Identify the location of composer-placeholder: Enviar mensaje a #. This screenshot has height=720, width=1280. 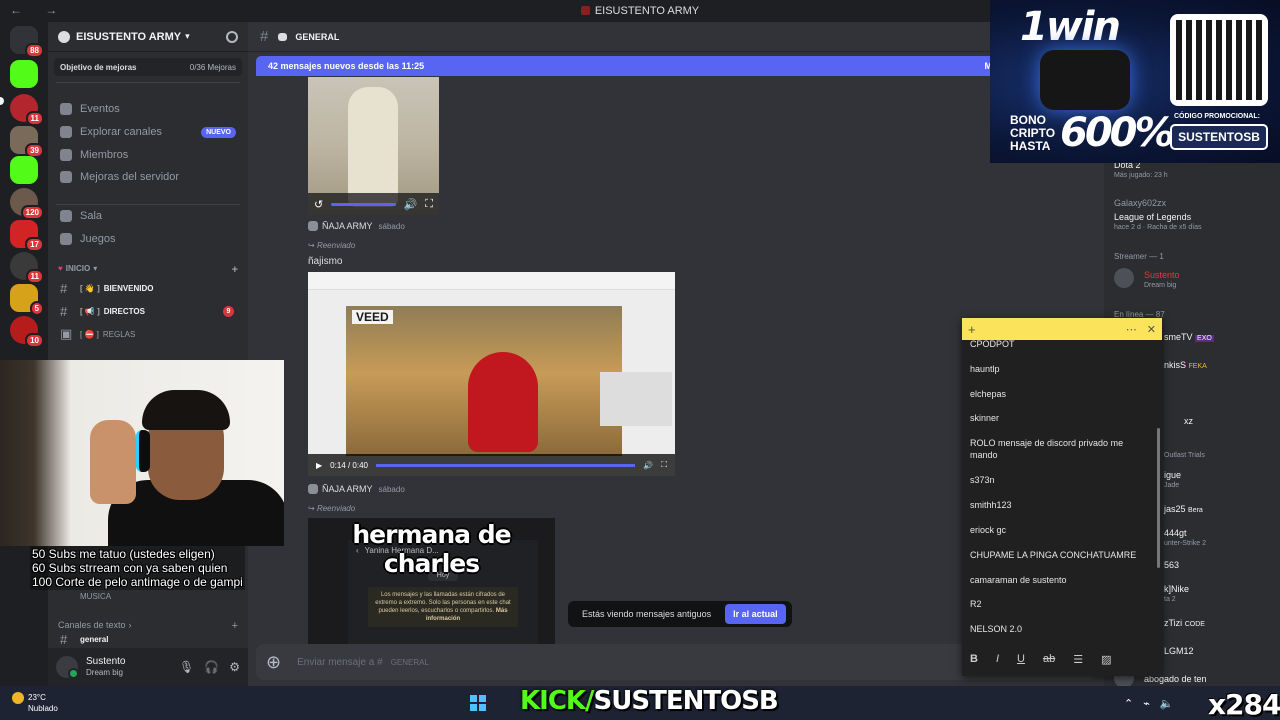
(340, 662).